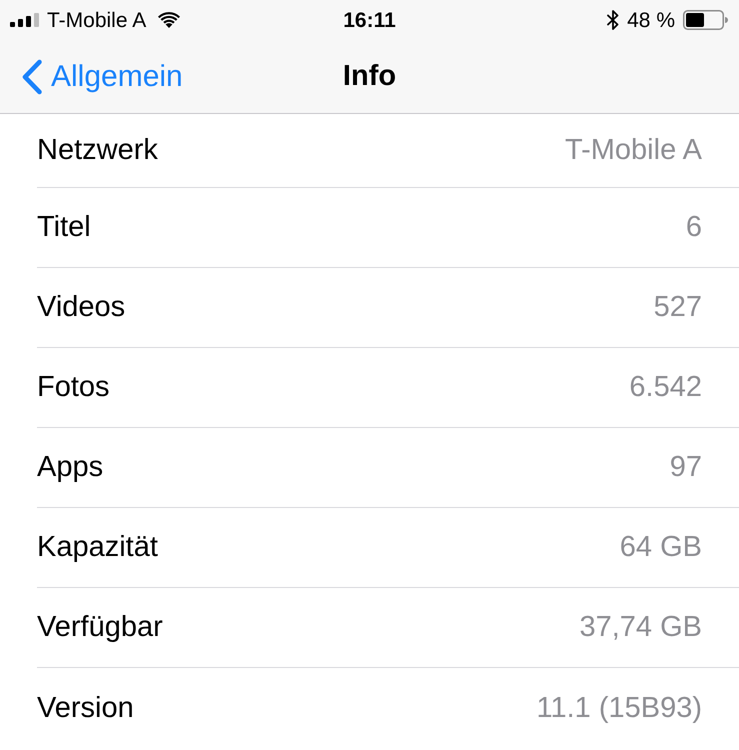 The width and height of the screenshot is (739, 750). I want to click on wifi-icon, so click(169, 20).